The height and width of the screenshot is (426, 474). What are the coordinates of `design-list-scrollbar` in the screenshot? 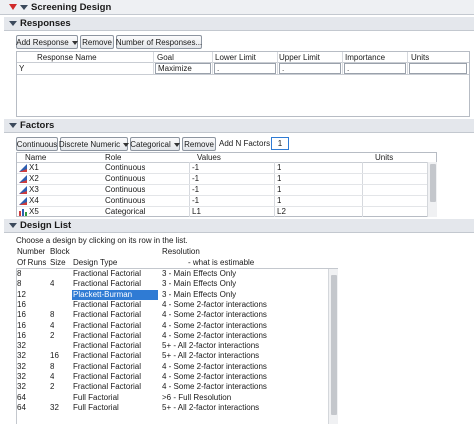 It's located at (333, 346).